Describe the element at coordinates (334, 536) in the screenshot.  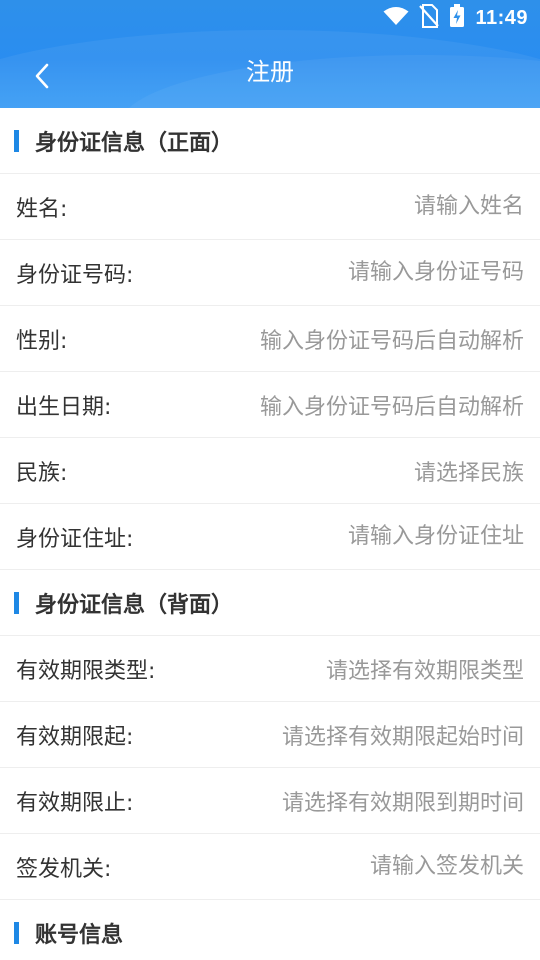
I see `id-address-input` at that location.